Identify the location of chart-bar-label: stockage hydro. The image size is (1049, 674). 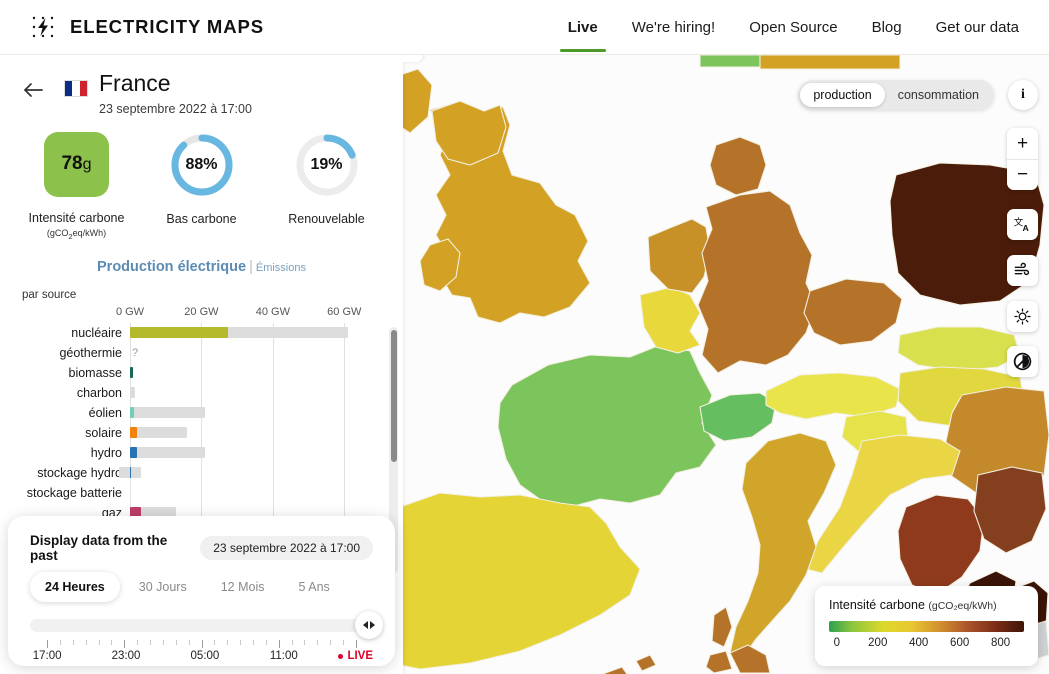
(79, 472).